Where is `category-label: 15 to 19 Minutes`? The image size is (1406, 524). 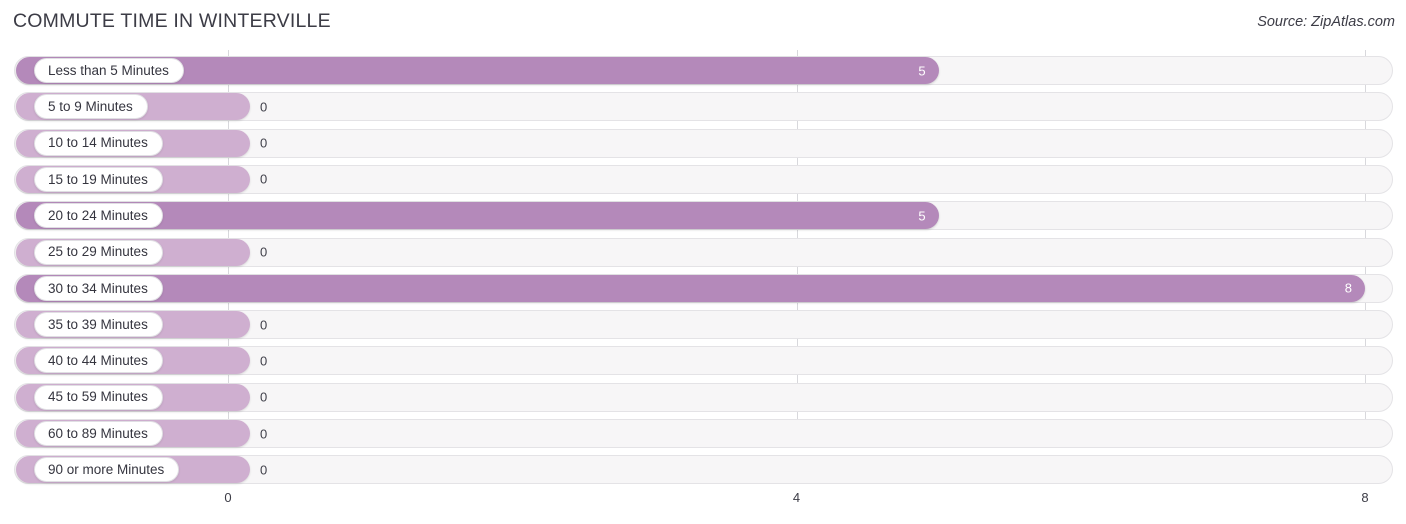 category-label: 15 to 19 Minutes is located at coordinates (98, 179).